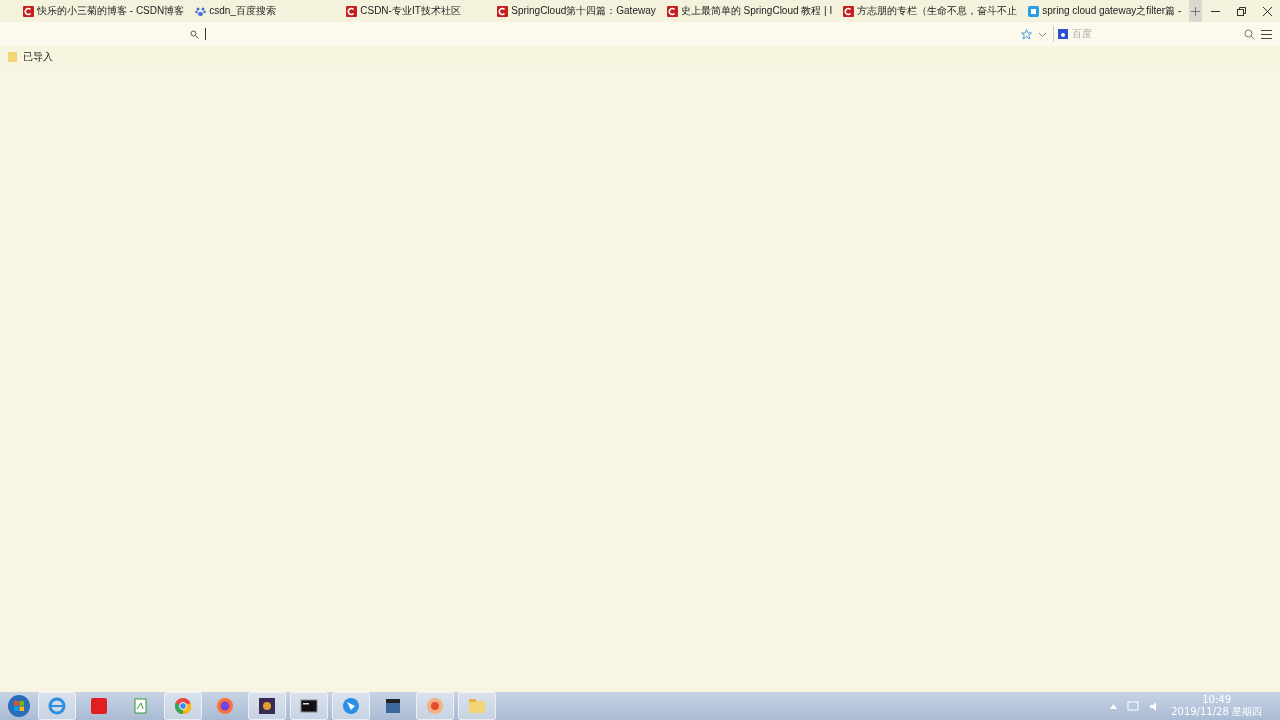 Image resolution: width=1280 pixels, height=720 pixels. I want to click on restore-icon, so click(1241, 11).